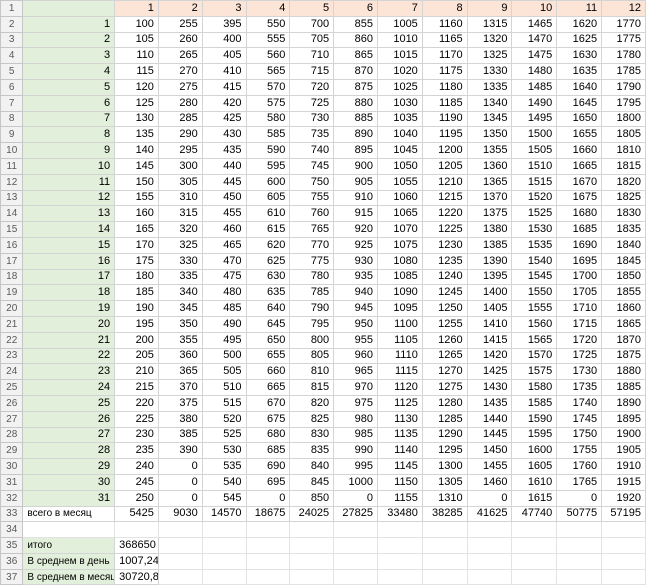  I want to click on value-cell: 440, so click(224, 166).